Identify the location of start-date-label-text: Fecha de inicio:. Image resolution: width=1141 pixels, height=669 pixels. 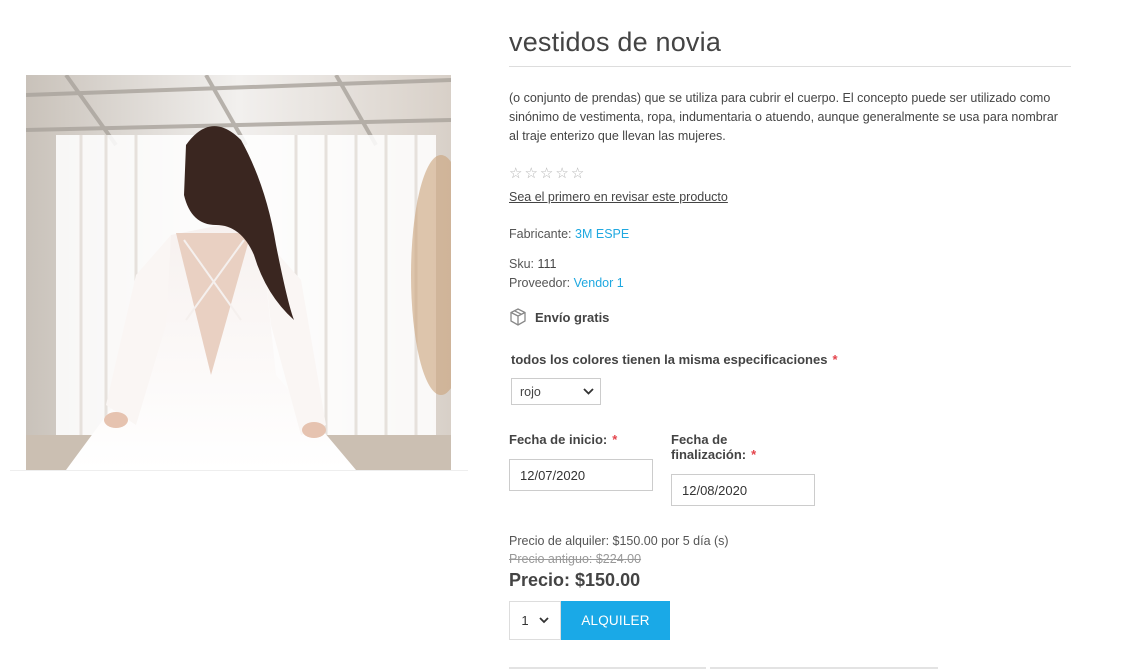
(558, 439).